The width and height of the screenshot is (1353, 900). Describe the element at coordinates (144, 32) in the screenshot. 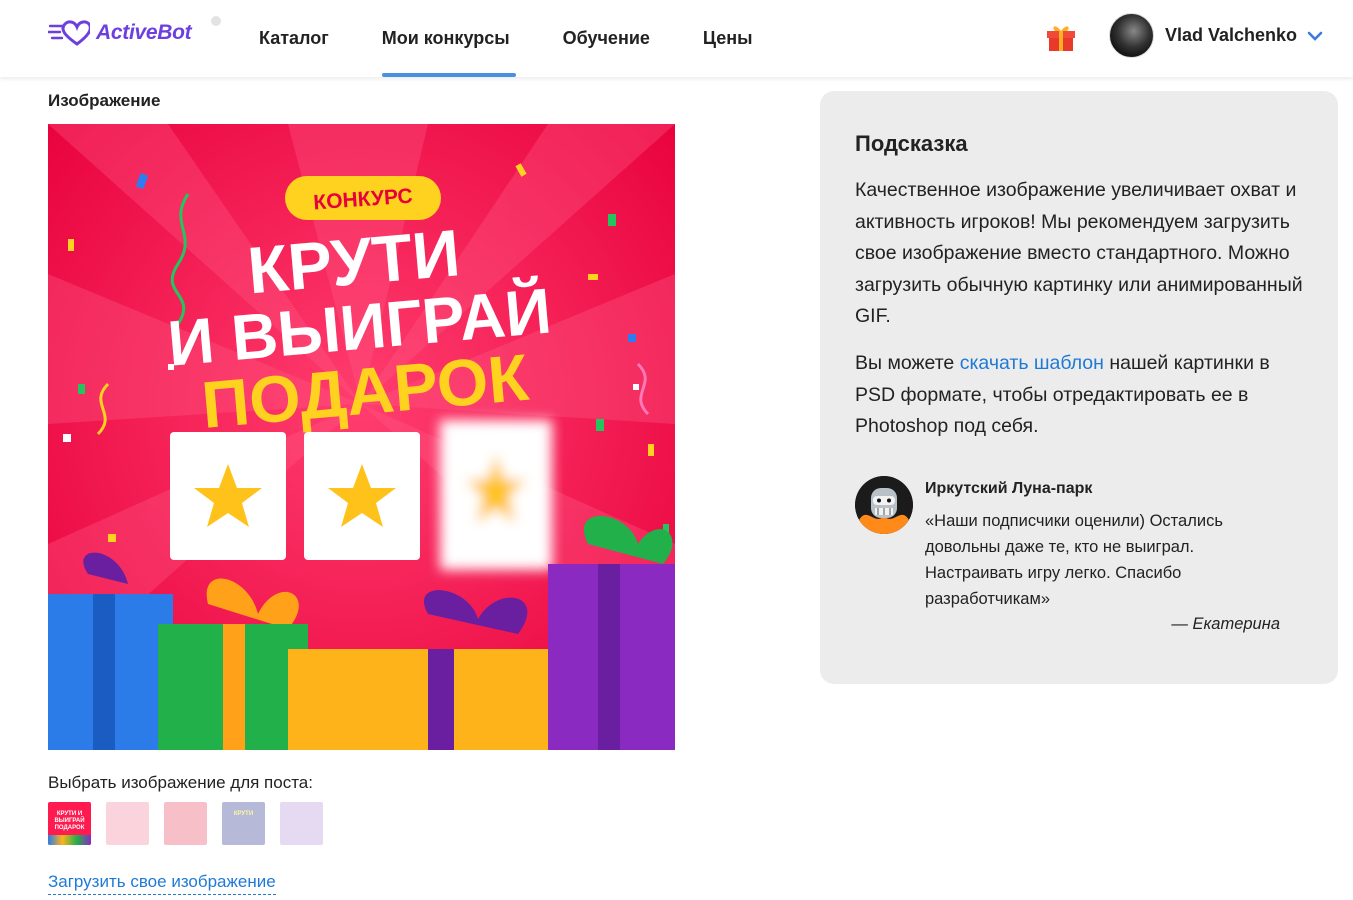

I see `logo-text: ActiveBot` at that location.